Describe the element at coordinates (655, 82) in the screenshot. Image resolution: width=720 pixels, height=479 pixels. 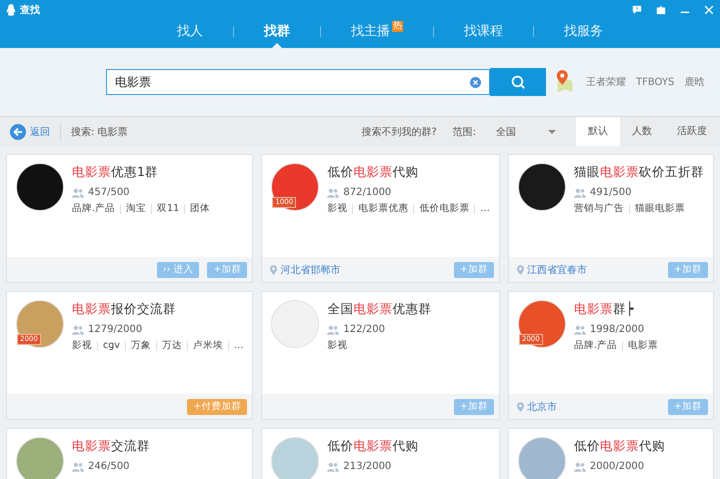
I see `hot-word-link: TFBOYS` at that location.